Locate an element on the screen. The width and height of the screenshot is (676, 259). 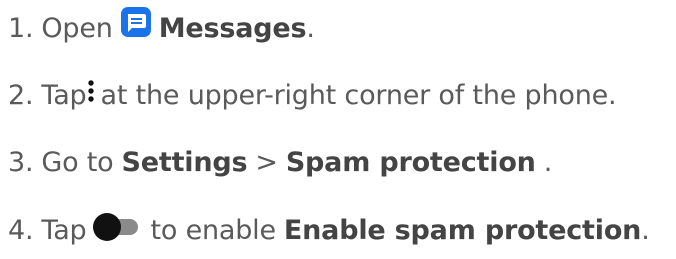
enable-spam-protection-label: Enable spam protection is located at coordinates (462, 230).